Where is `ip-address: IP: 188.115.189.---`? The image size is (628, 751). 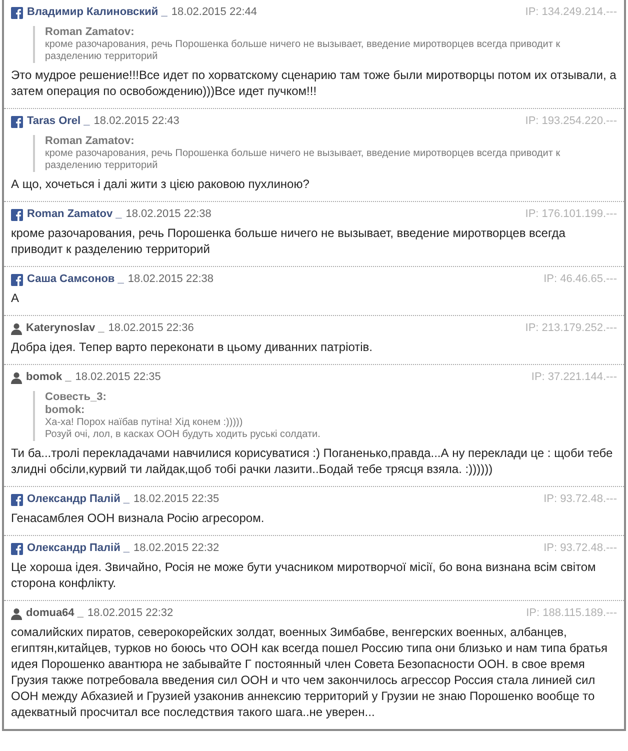
ip-address: IP: 188.115.189.--- is located at coordinates (571, 613).